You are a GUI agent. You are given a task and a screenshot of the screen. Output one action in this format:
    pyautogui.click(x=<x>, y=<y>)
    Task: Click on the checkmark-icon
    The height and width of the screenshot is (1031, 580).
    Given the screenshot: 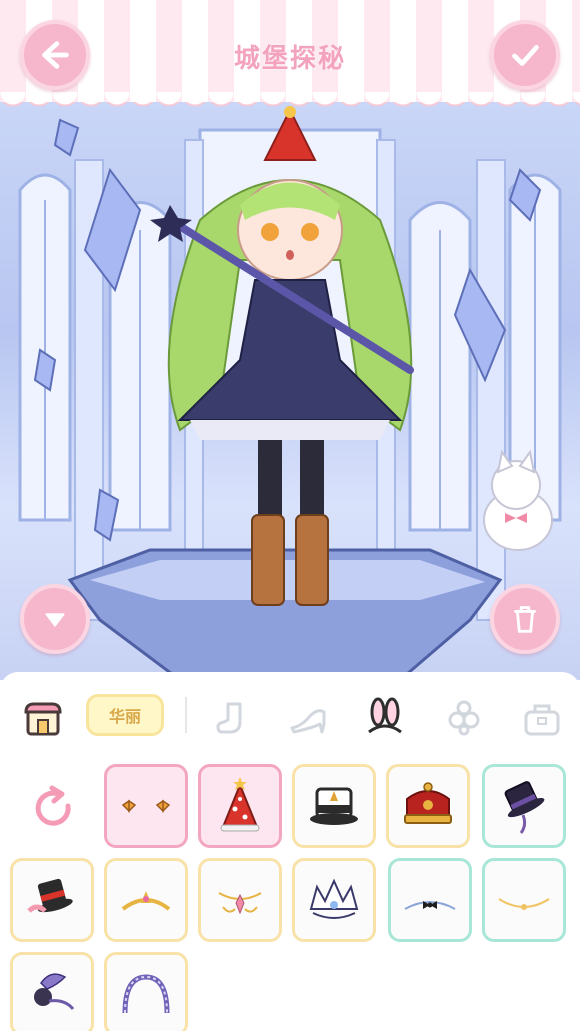 What is the action you would take?
    pyautogui.click(x=525, y=55)
    